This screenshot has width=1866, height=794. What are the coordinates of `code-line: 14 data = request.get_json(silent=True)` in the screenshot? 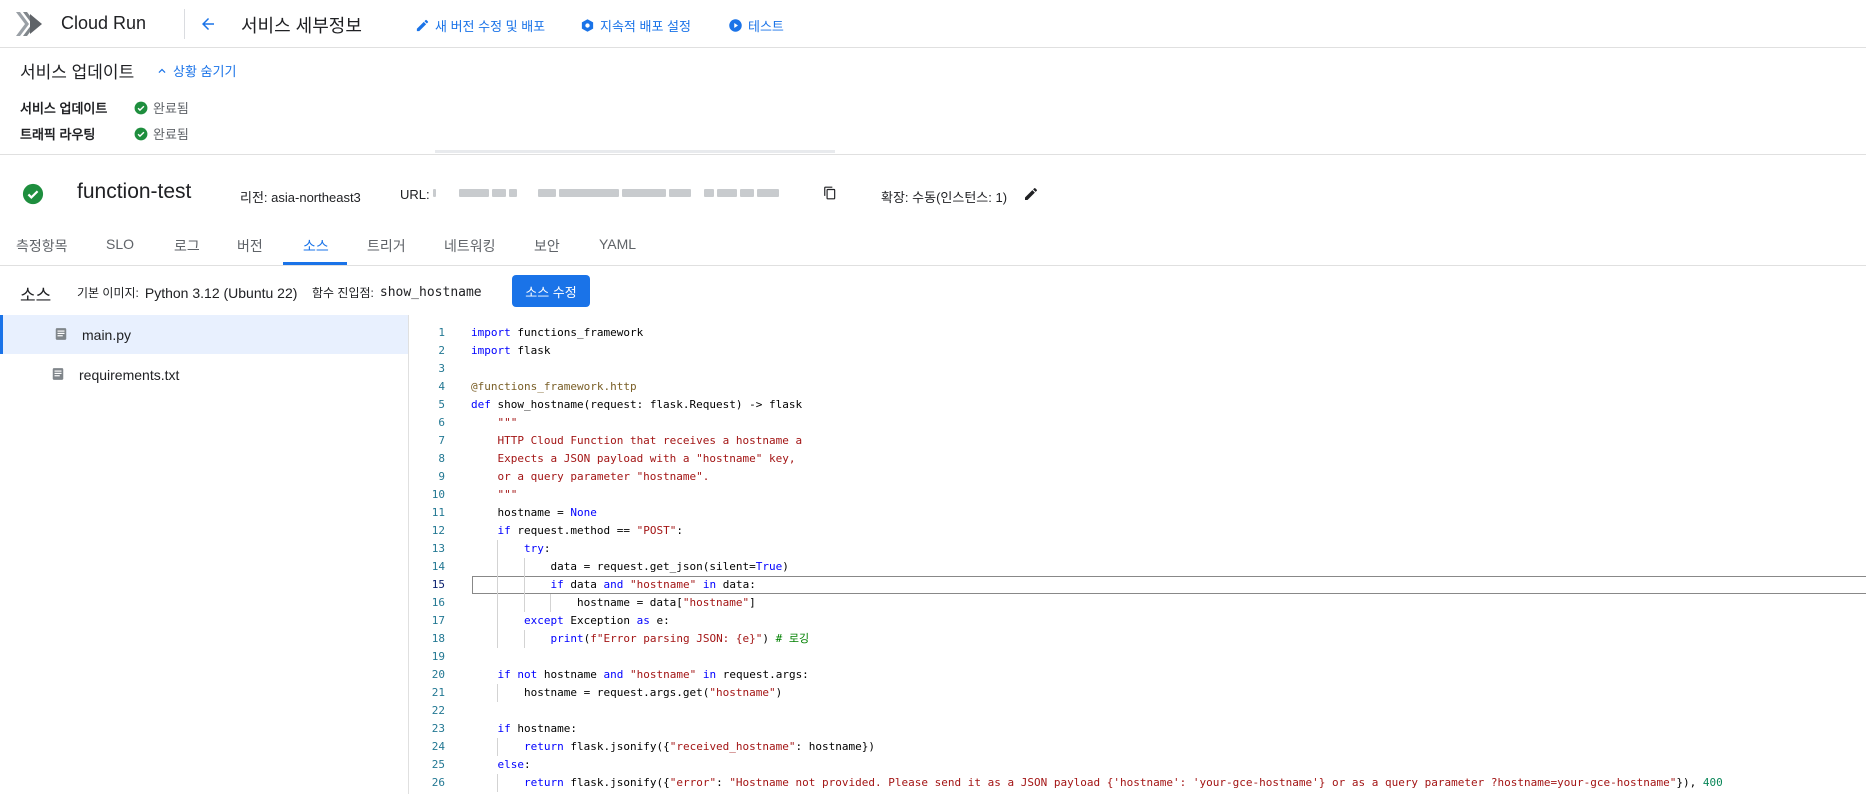 It's located at (1138, 567).